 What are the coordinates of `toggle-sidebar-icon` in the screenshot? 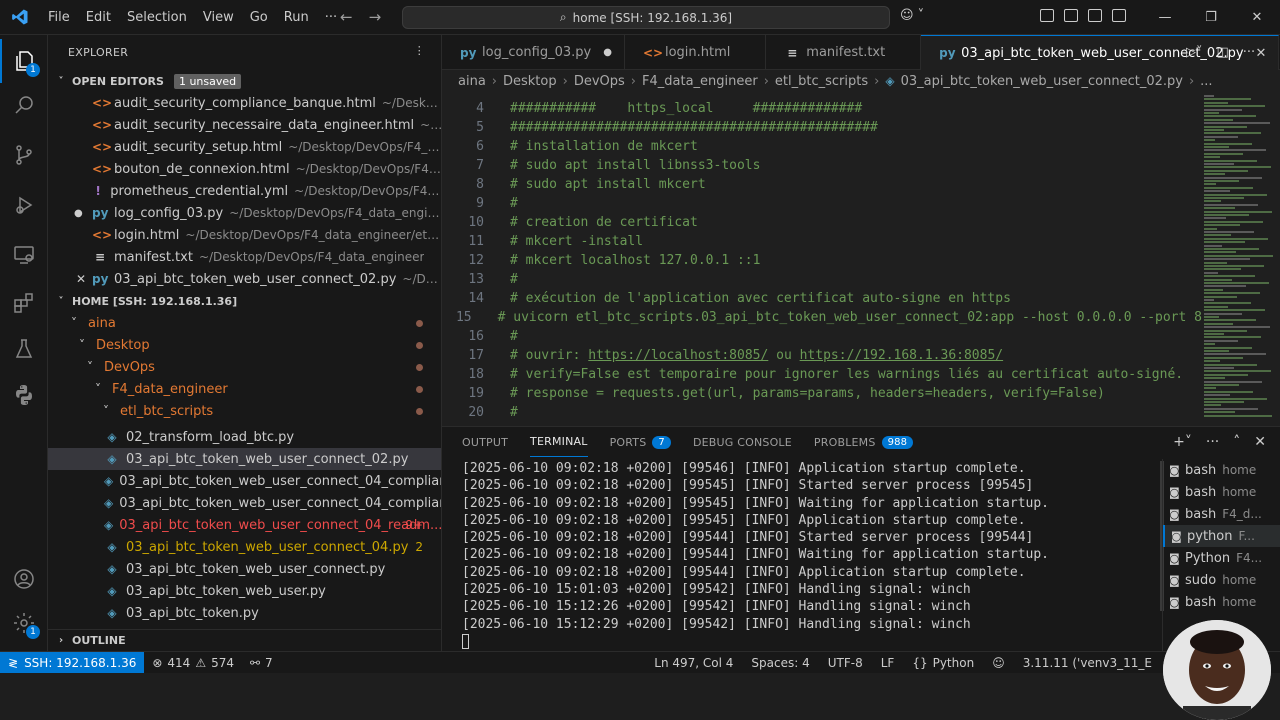 It's located at (1071, 15).